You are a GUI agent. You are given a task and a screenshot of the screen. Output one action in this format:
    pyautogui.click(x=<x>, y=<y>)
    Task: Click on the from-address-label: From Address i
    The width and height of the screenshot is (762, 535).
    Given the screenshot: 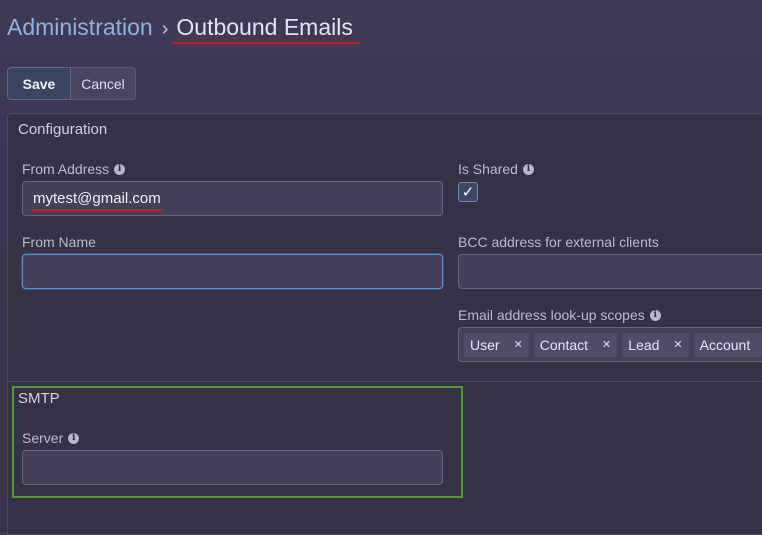 What is the action you would take?
    pyautogui.click(x=74, y=169)
    